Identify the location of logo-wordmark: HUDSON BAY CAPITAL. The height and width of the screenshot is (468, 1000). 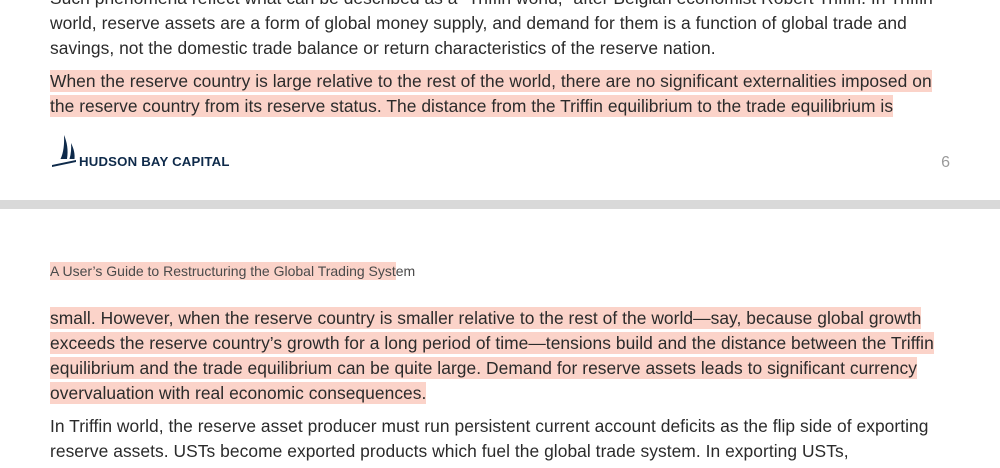
(154, 161).